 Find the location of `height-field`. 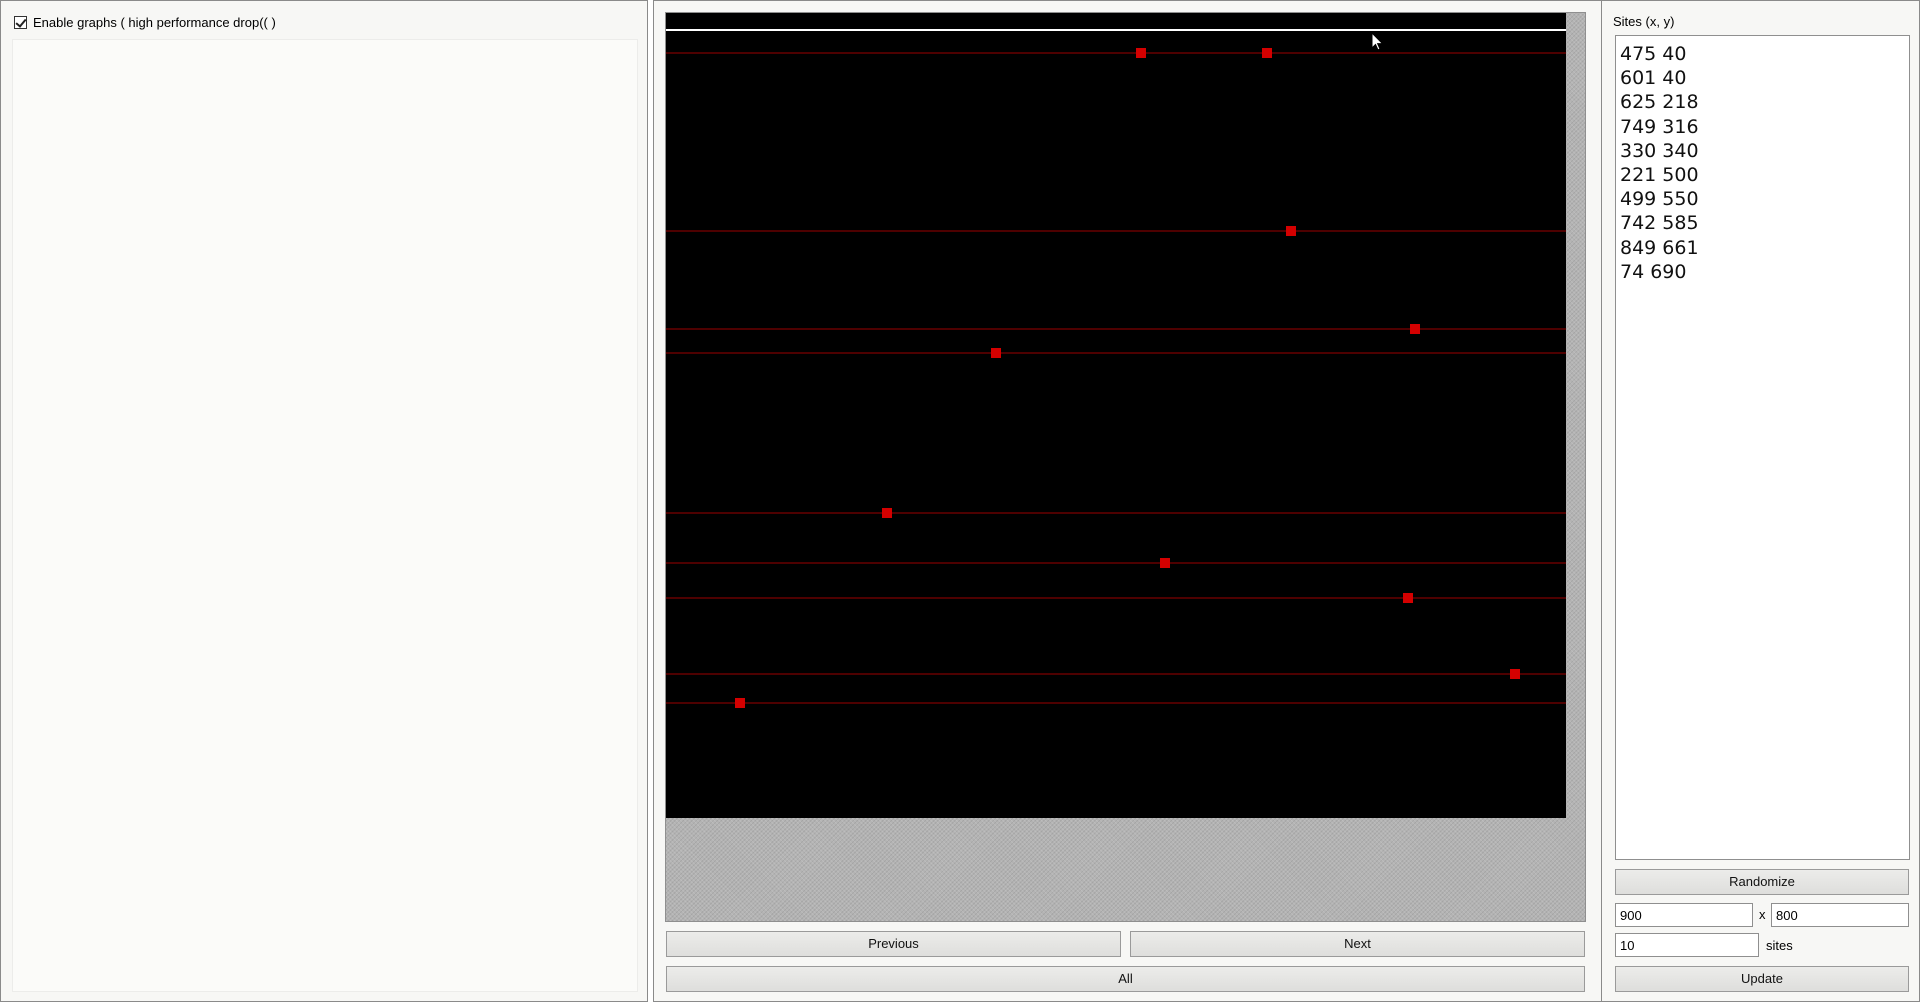

height-field is located at coordinates (1840, 915).